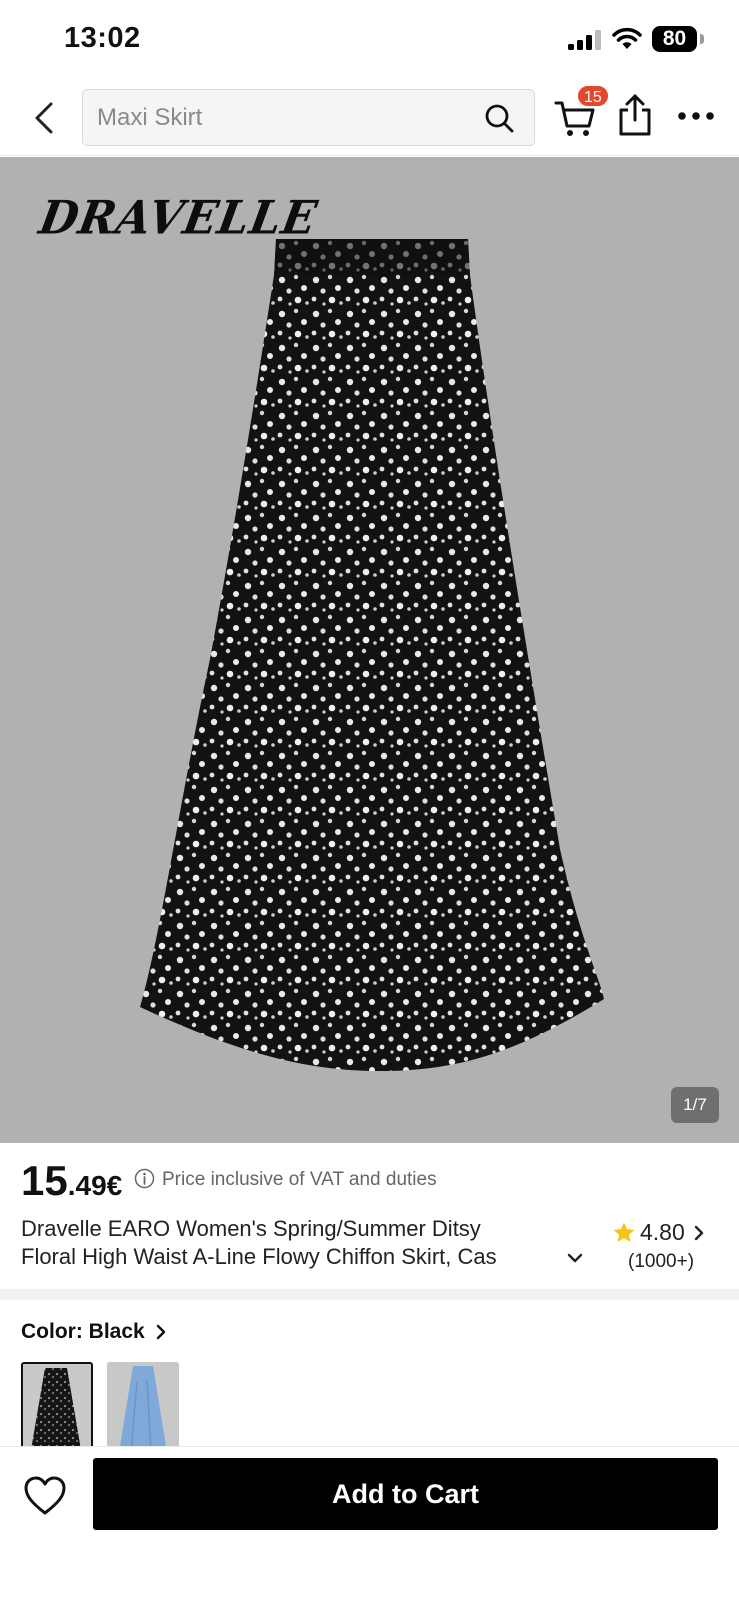  I want to click on add-to-cart-button: Add to Cart, so click(405, 1494).